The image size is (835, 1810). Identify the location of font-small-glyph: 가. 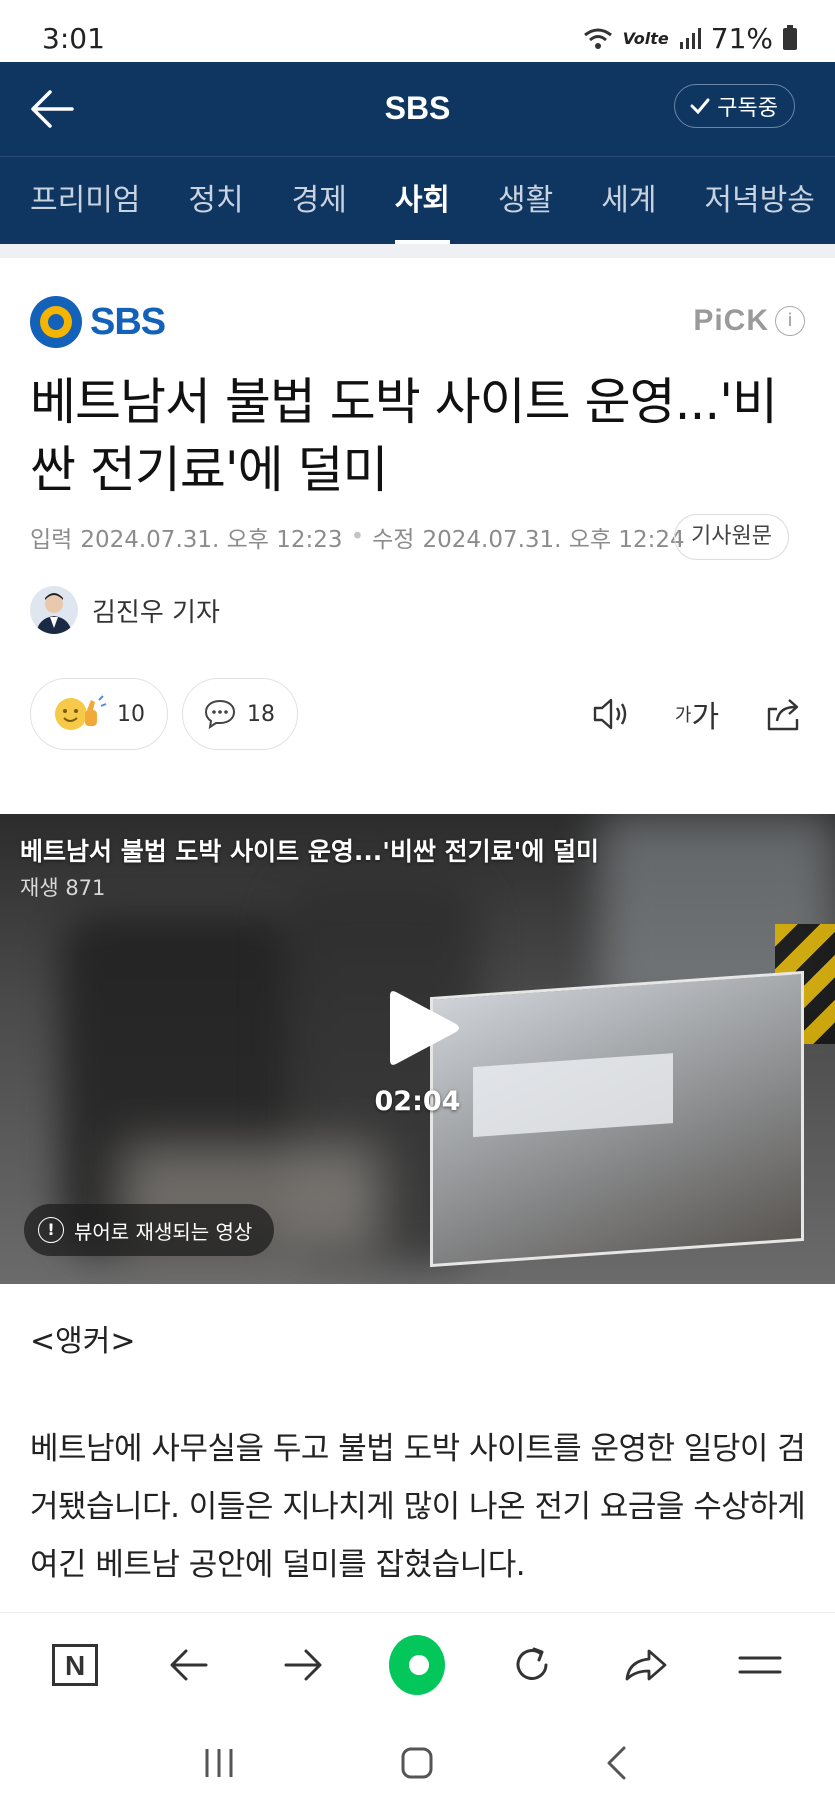
(683, 715).